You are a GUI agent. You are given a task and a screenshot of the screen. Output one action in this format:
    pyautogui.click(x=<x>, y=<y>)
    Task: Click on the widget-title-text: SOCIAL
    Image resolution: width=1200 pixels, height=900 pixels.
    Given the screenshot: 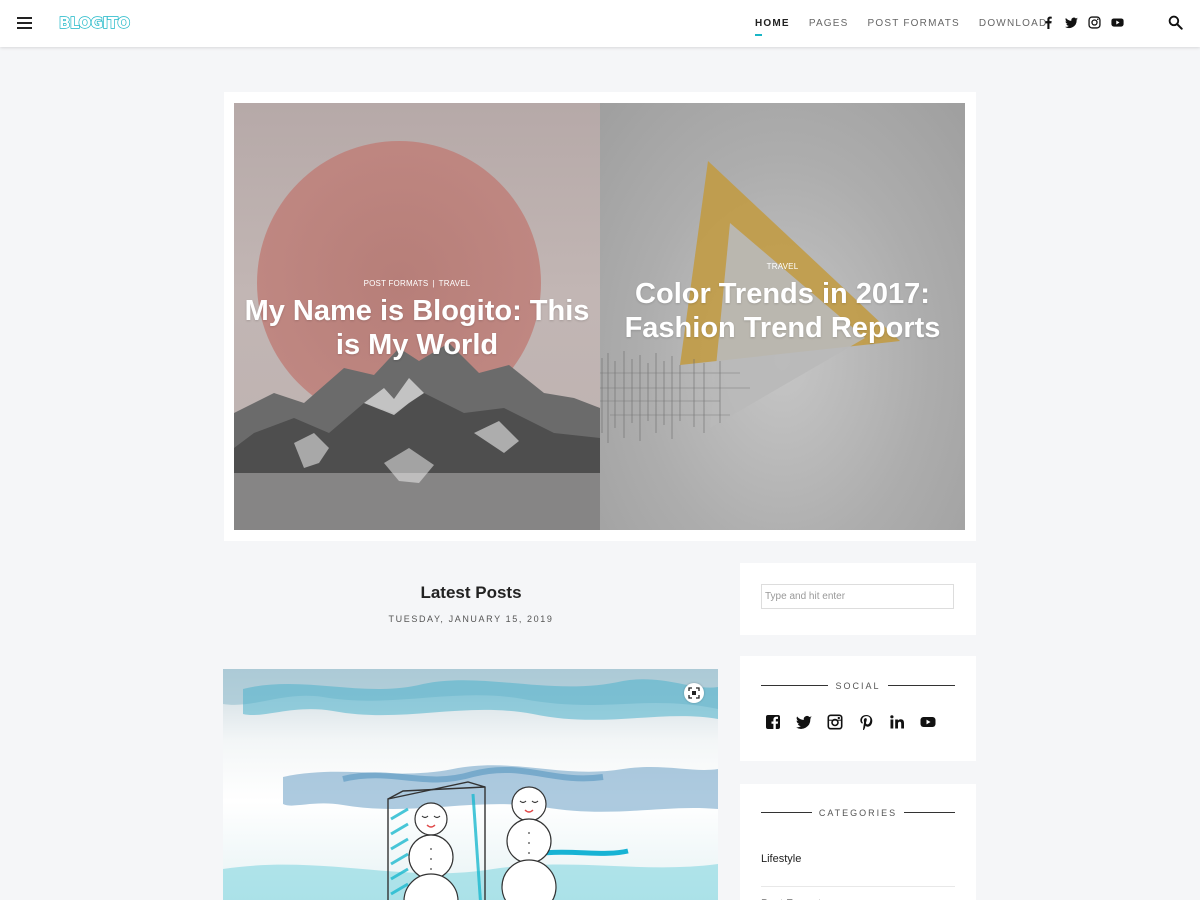 What is the action you would take?
    pyautogui.click(x=858, y=686)
    